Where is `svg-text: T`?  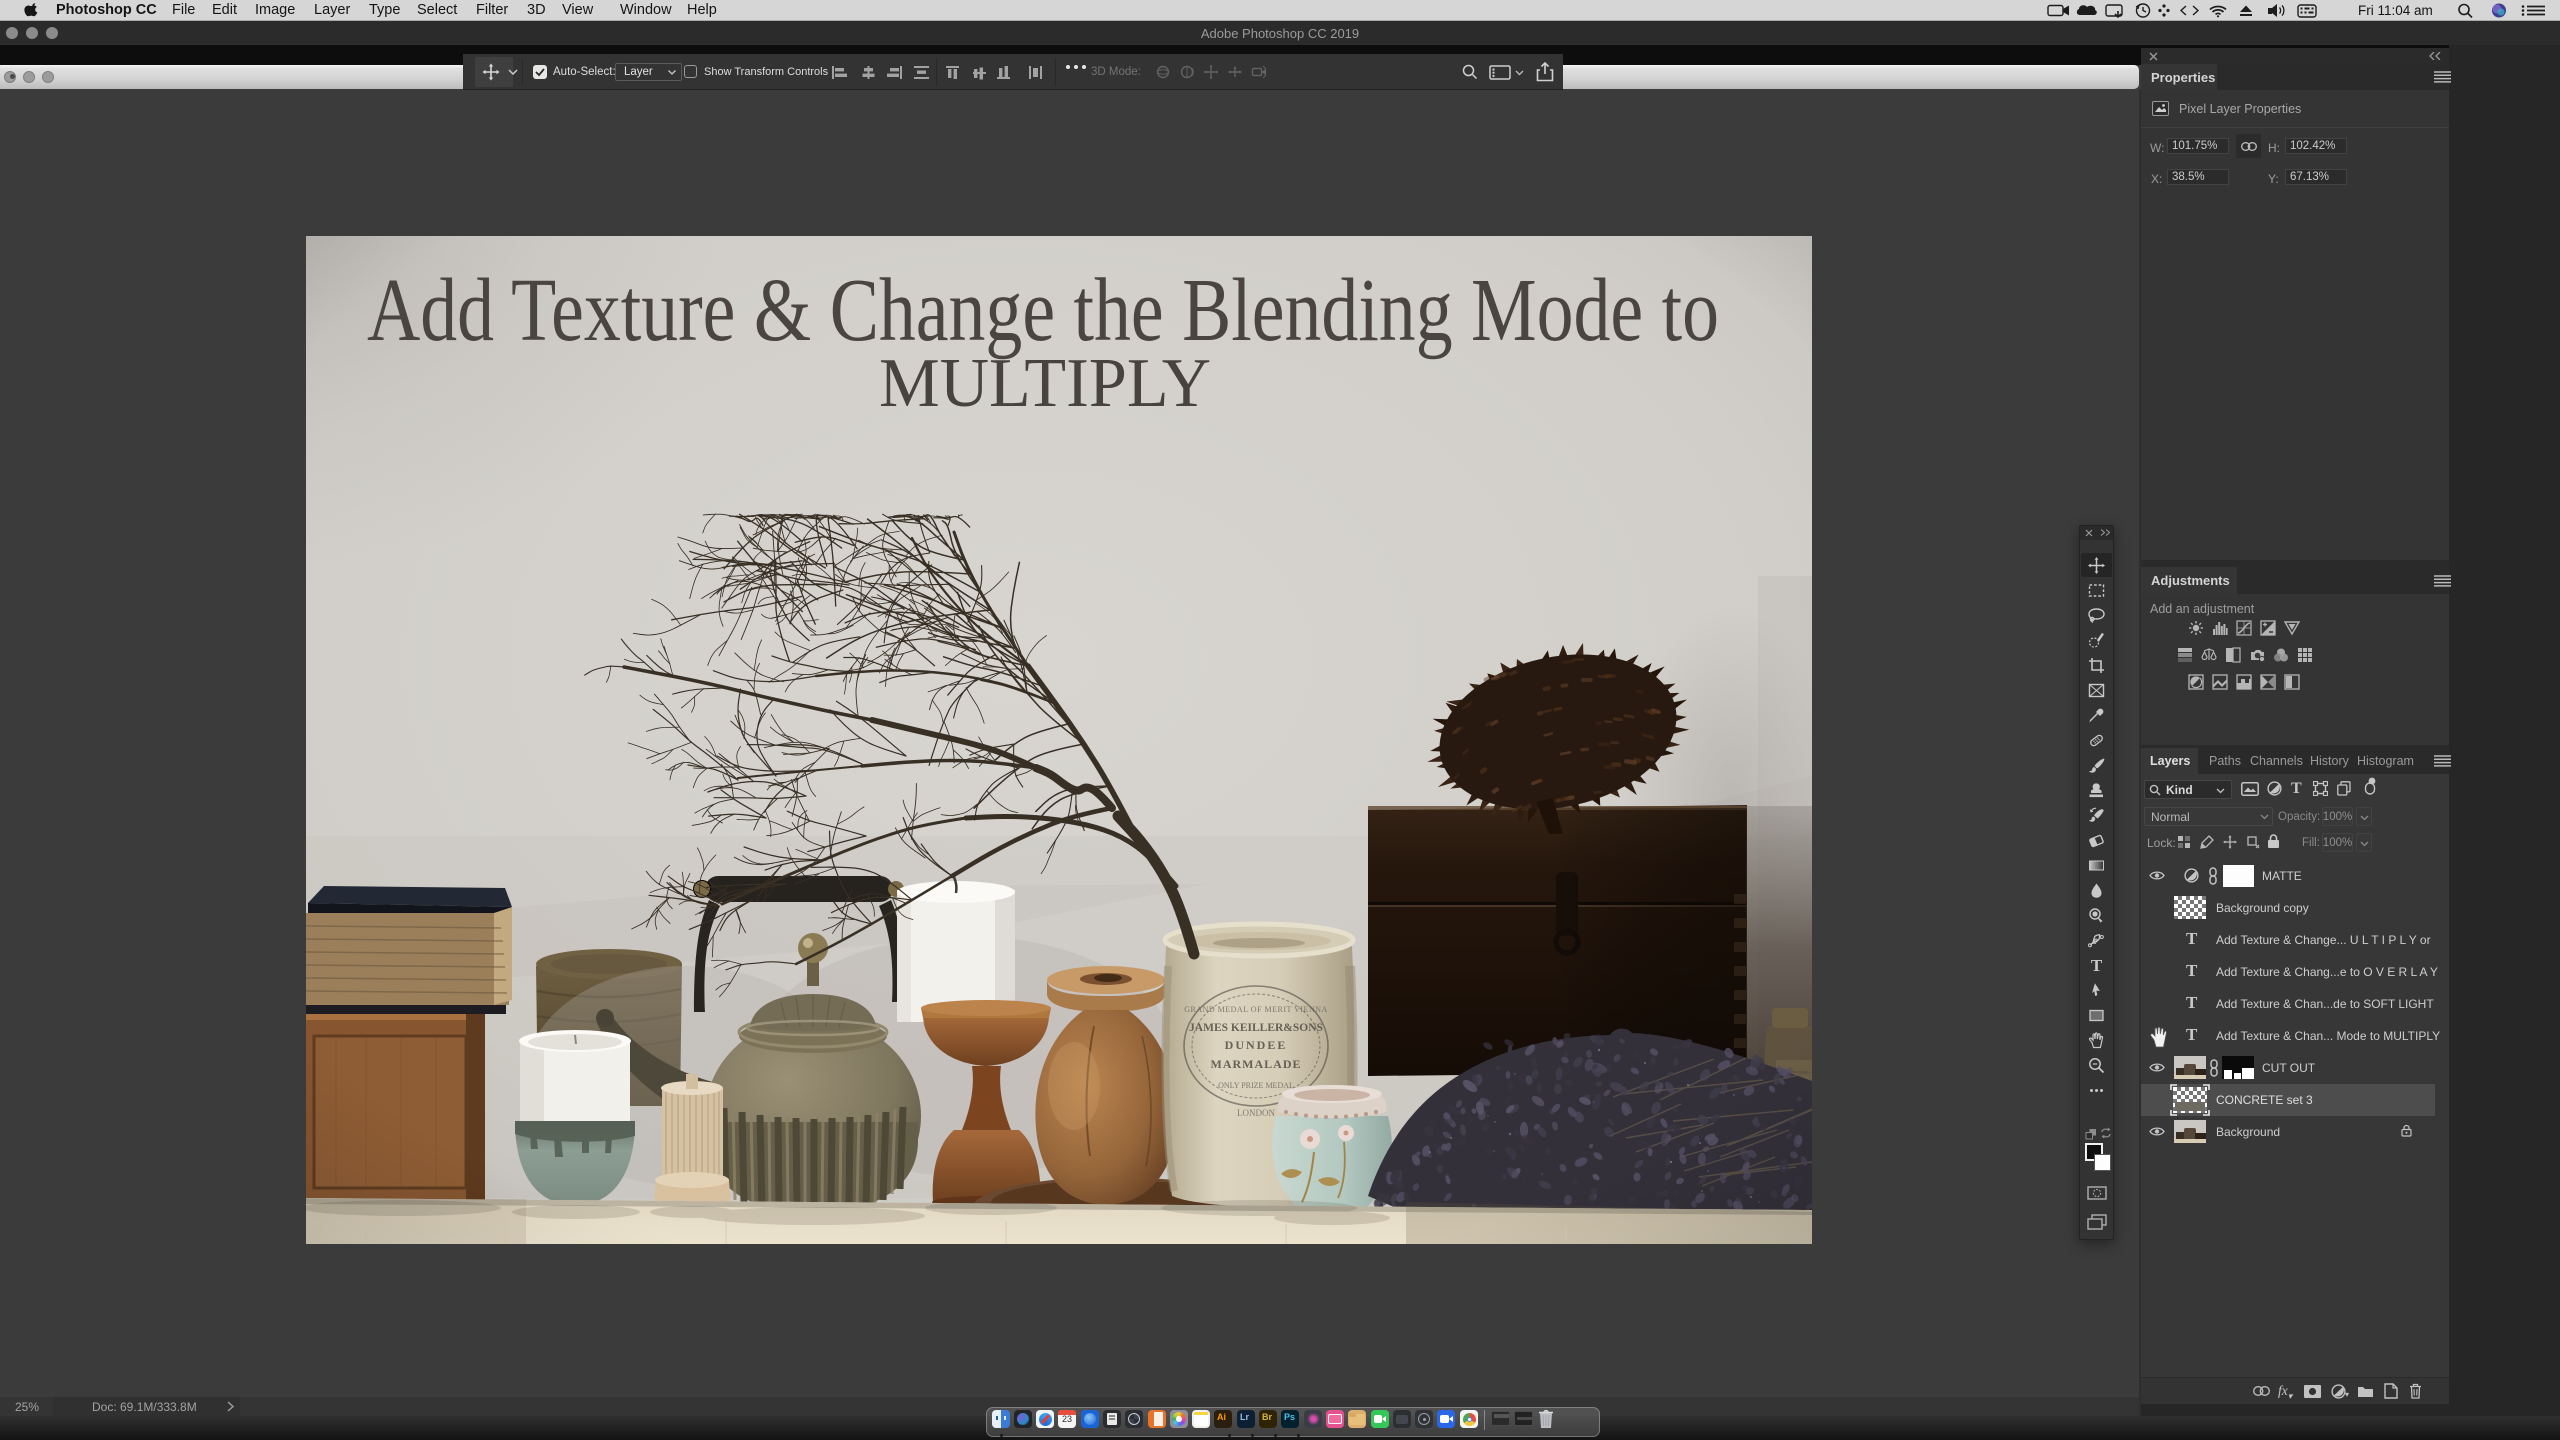
svg-text: T is located at coordinates (2097, 965).